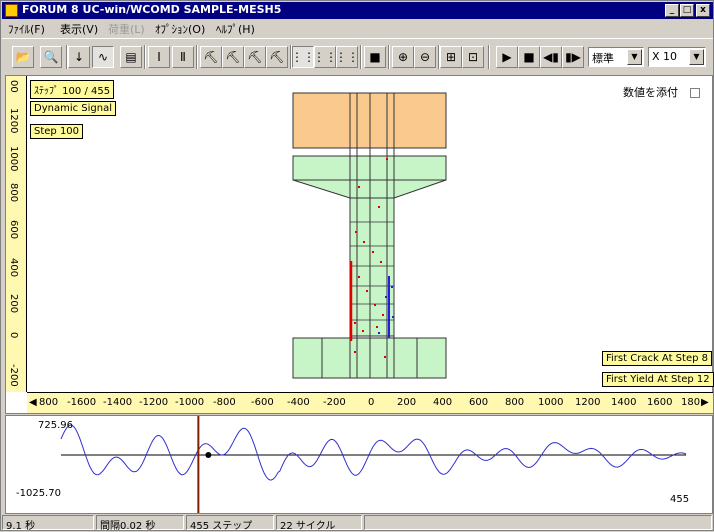 Image resolution: width=714 pixels, height=532 pixels. Describe the element at coordinates (403, 57) in the screenshot. I see `zoom-in-icon: ⊕` at that location.